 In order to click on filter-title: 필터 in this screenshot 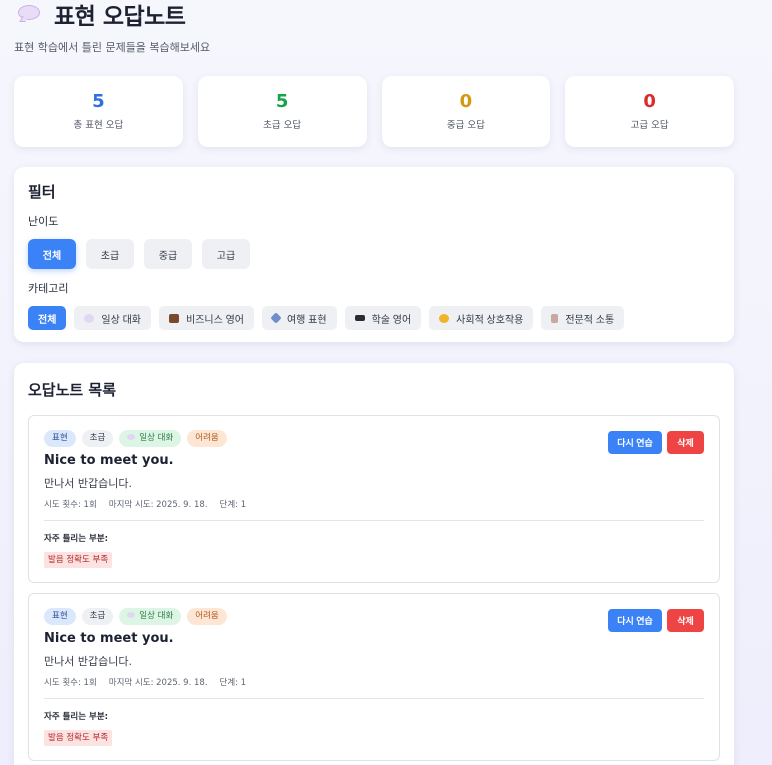, I will do `click(42, 192)`.